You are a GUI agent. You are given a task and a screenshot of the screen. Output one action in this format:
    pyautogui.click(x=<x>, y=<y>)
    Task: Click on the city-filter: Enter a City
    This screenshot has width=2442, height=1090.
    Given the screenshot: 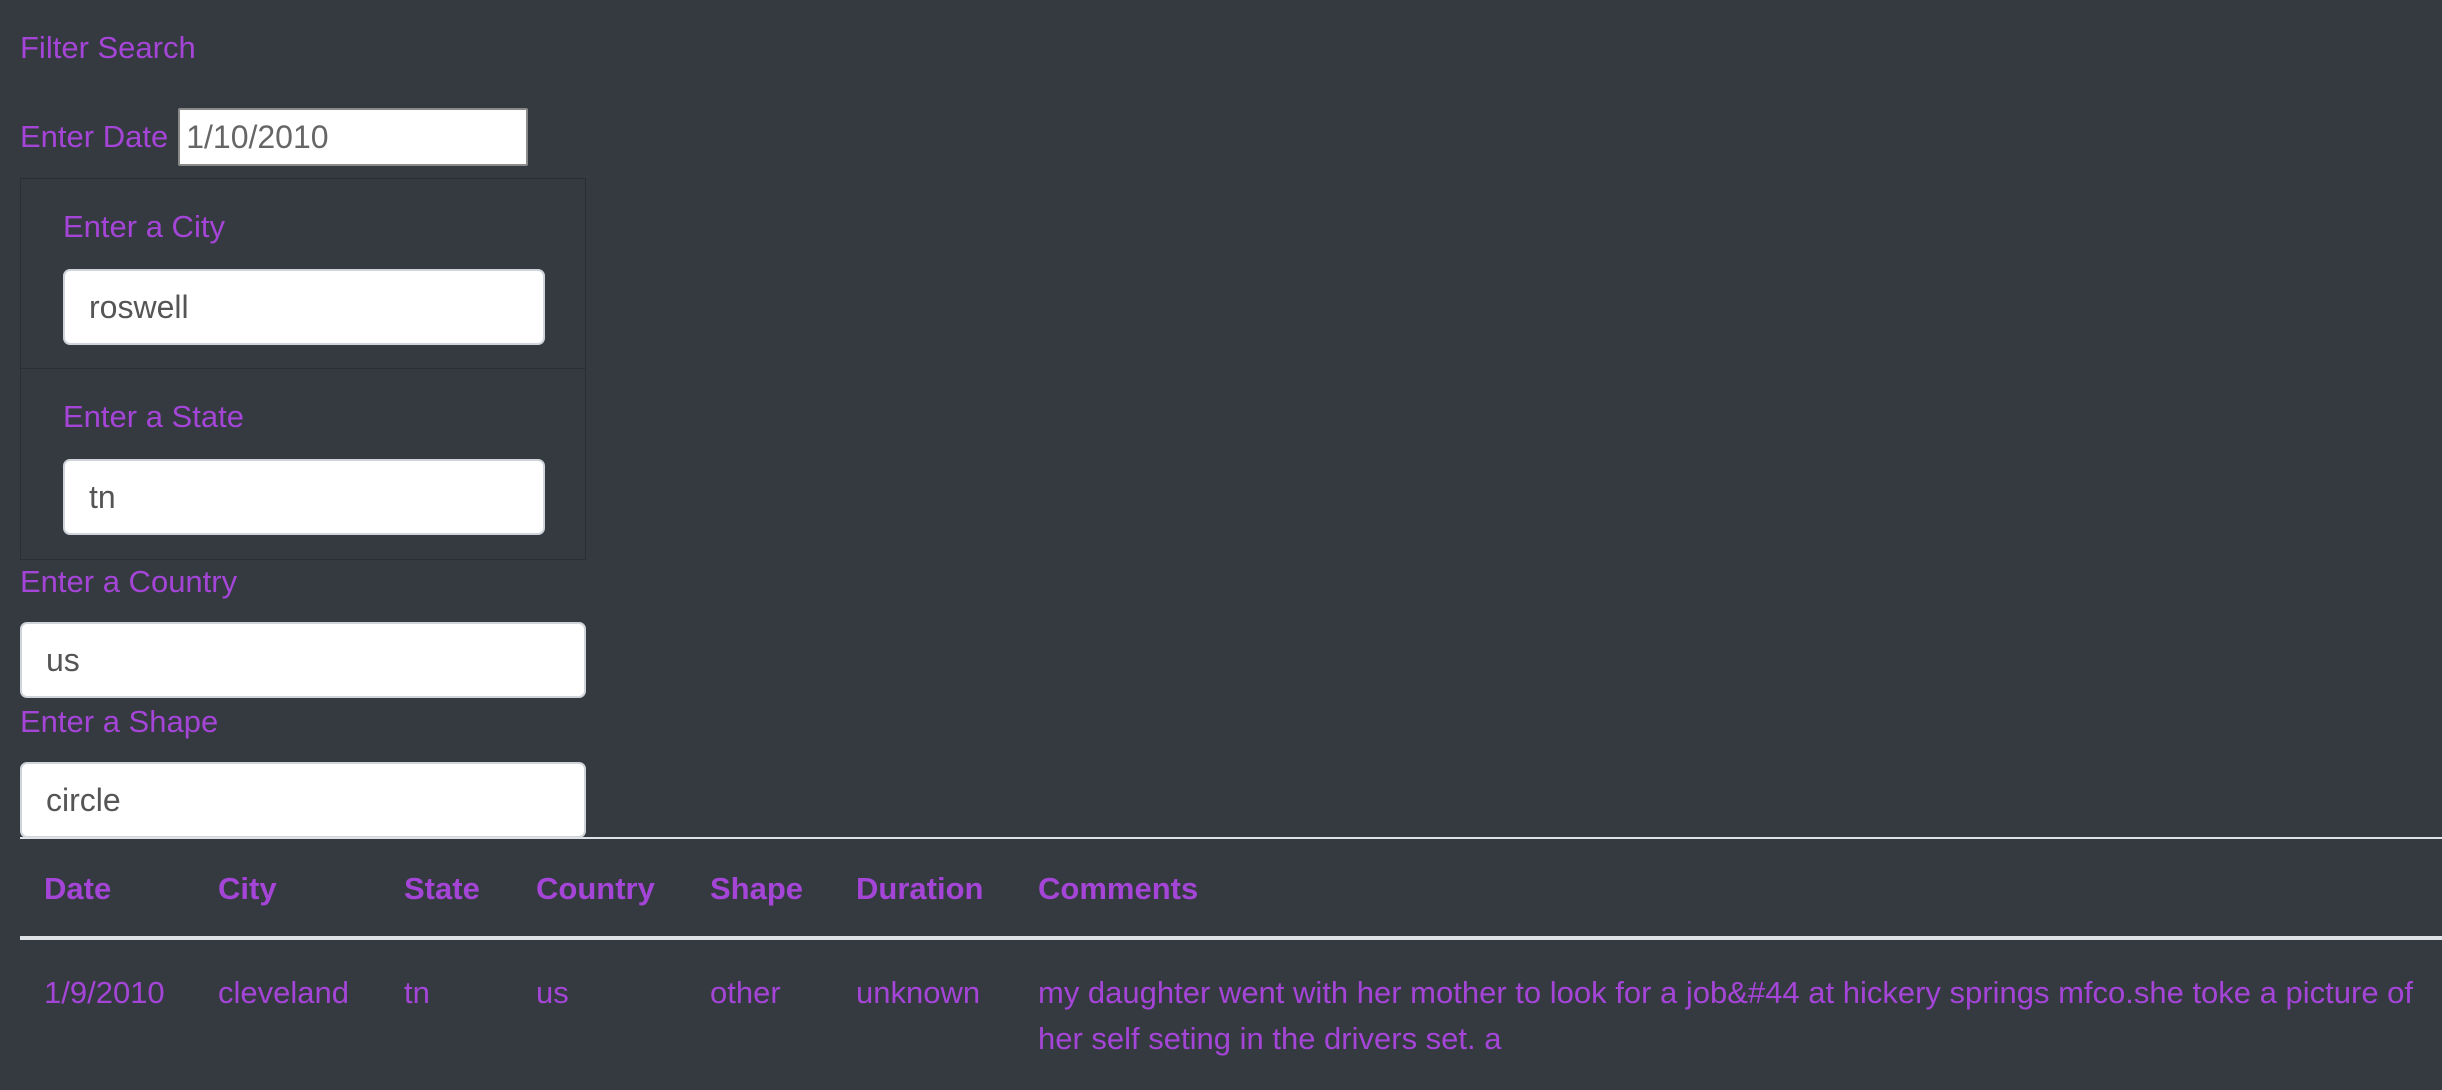 What is the action you would take?
    pyautogui.click(x=303, y=274)
    